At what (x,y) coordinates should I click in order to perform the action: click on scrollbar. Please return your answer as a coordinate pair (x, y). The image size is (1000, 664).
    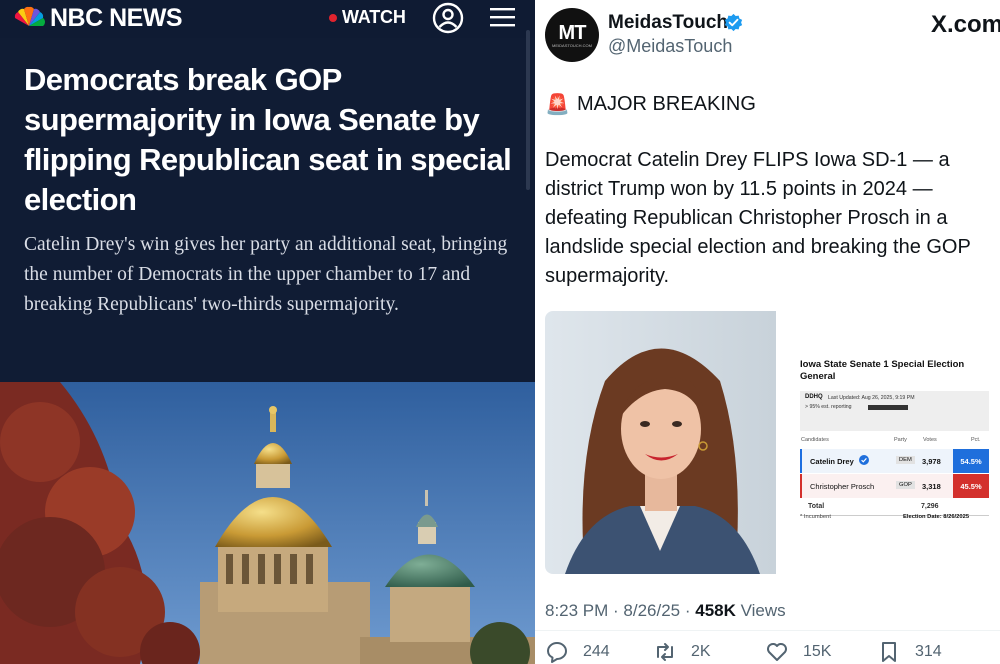
    Looking at the image, I should click on (528, 110).